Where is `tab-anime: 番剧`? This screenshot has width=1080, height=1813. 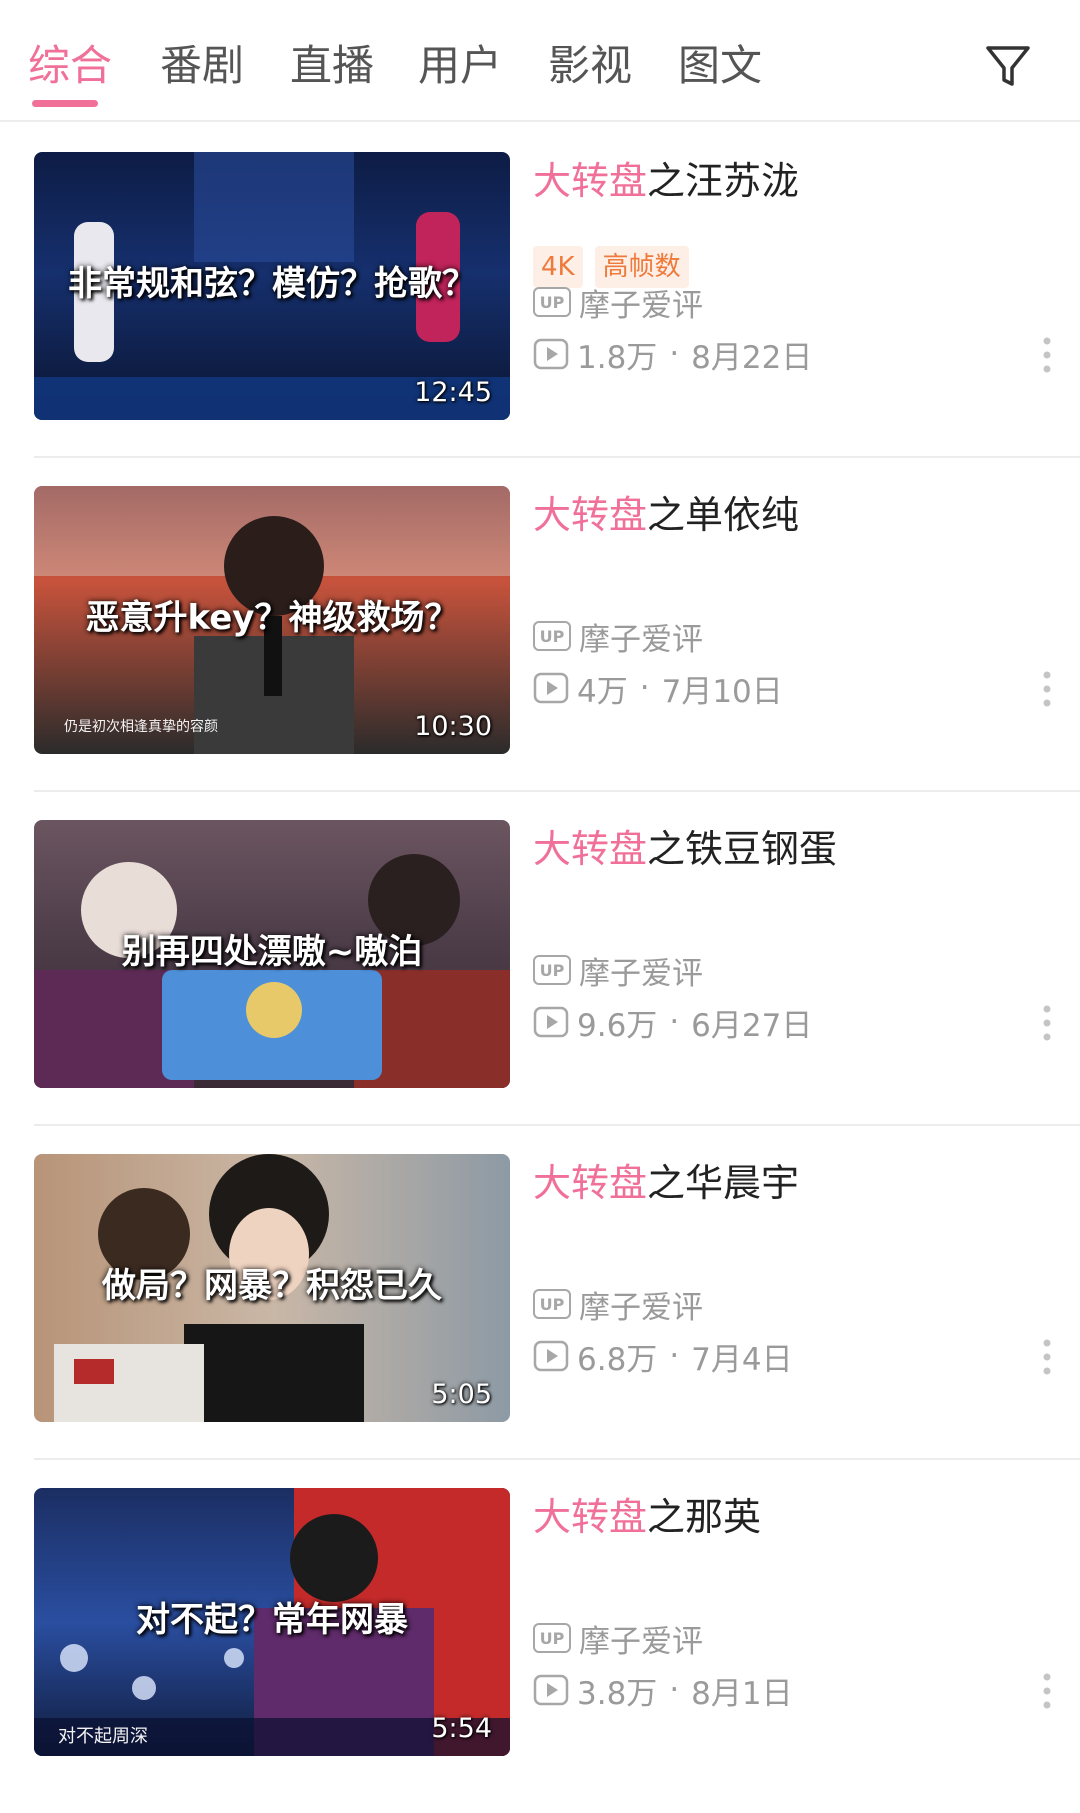
tab-anime: 番剧 is located at coordinates (202, 66).